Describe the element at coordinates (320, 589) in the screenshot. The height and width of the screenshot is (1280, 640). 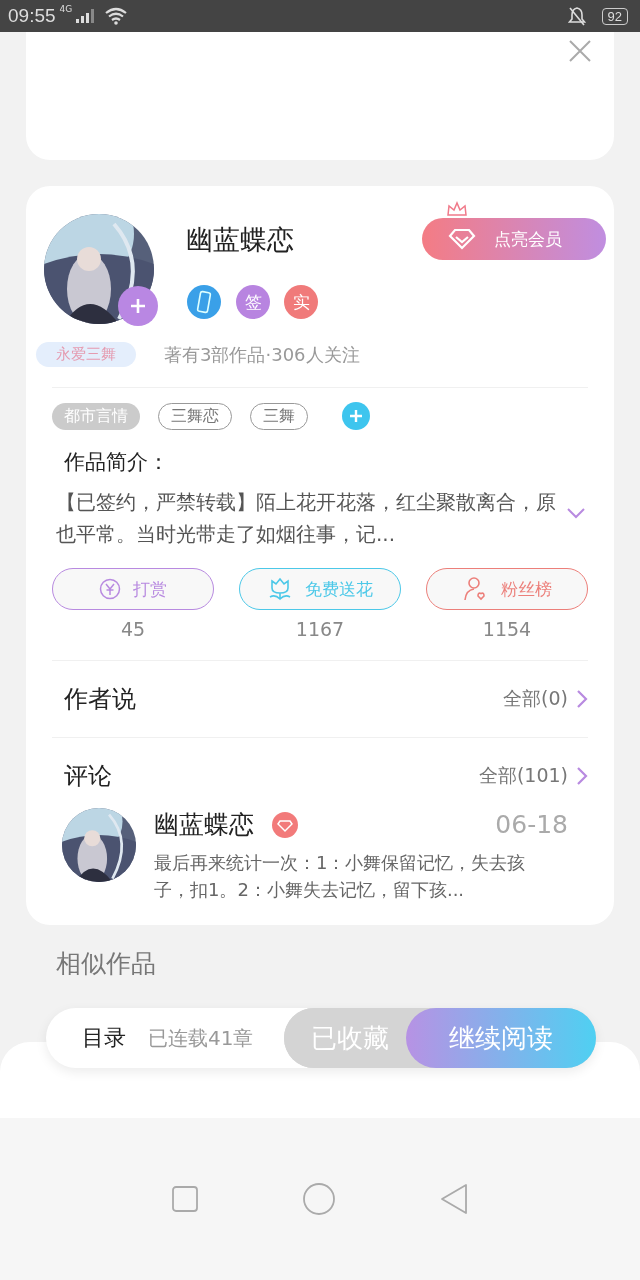
I see `action-button: 免费送花` at that location.